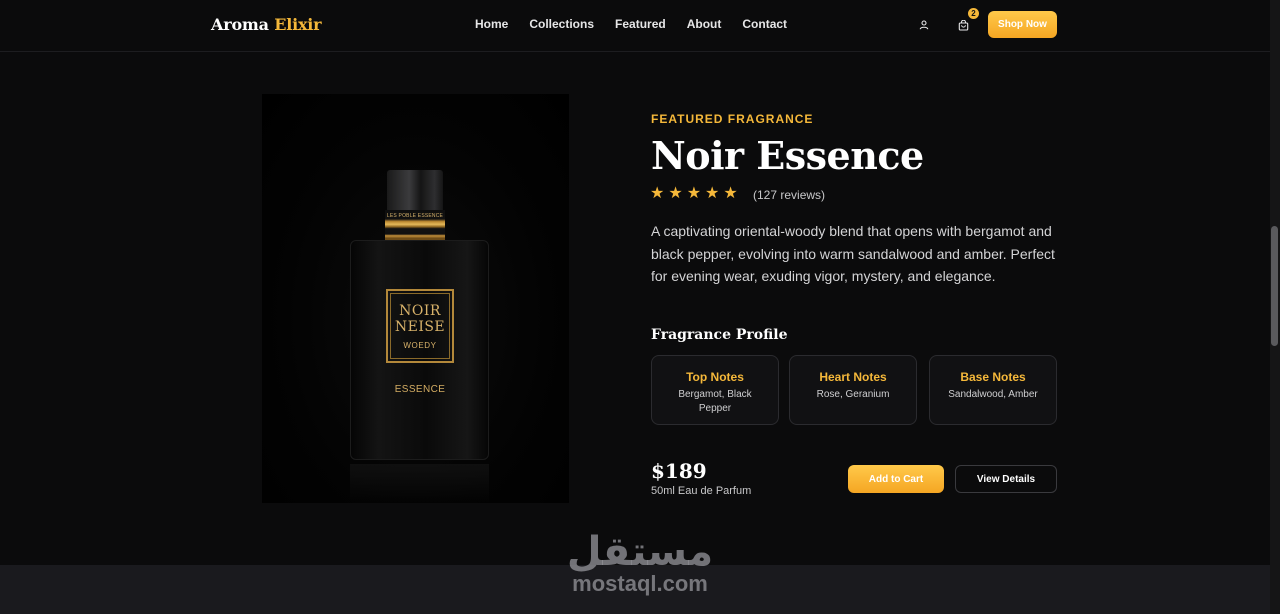  I want to click on watermark-latin: mostaql.com, so click(640, 583).